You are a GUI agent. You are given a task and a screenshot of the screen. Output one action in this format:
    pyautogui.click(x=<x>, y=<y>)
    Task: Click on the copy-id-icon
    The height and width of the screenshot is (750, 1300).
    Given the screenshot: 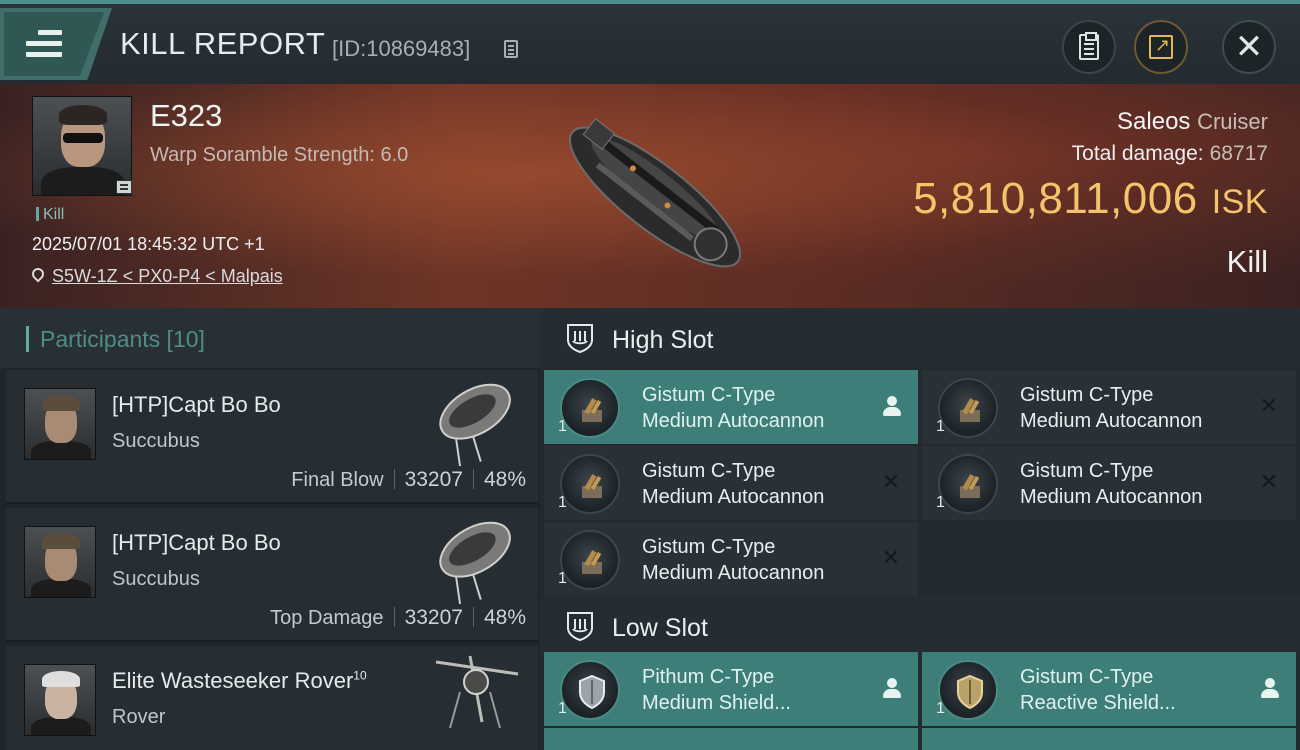 What is the action you would take?
    pyautogui.click(x=511, y=49)
    